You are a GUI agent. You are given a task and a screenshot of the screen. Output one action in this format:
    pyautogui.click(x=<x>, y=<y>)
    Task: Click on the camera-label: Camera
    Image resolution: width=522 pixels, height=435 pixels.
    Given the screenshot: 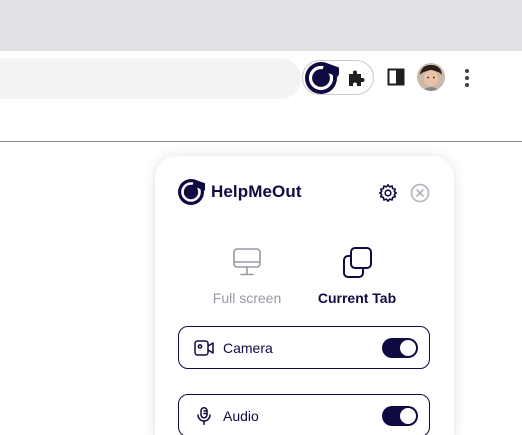 What is the action you would take?
    pyautogui.click(x=248, y=348)
    